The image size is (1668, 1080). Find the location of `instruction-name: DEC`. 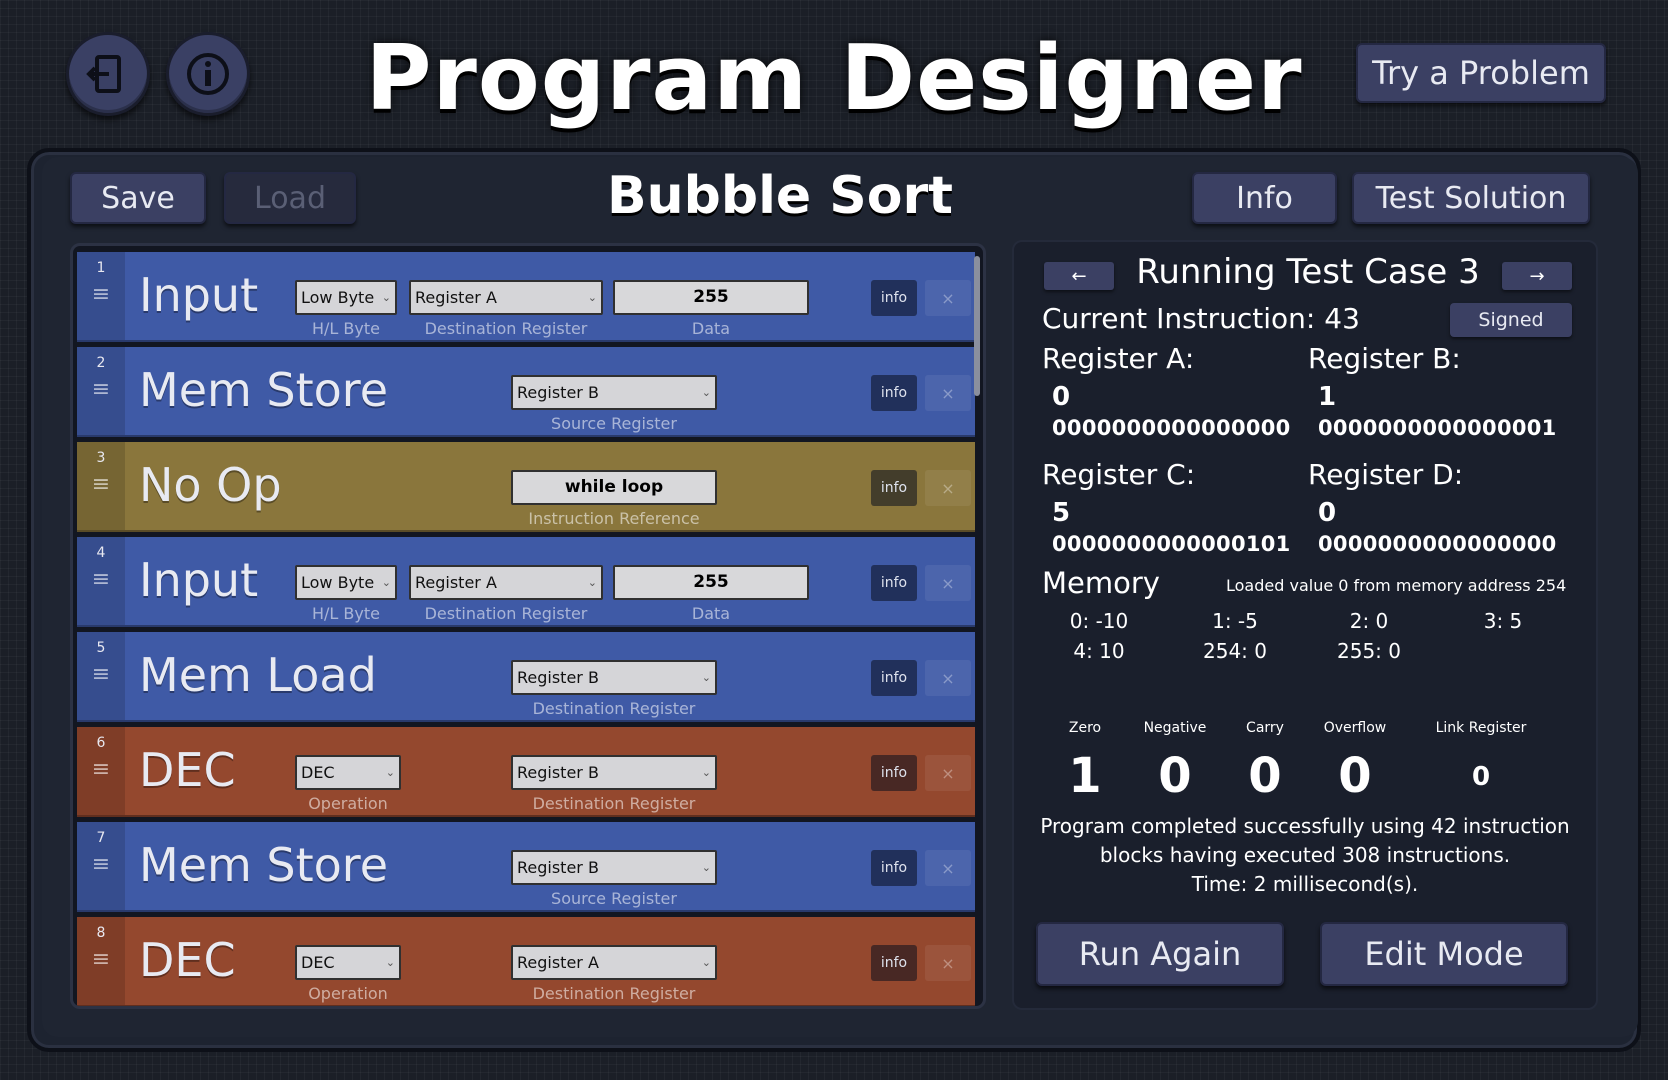

instruction-name: DEC is located at coordinates (187, 770).